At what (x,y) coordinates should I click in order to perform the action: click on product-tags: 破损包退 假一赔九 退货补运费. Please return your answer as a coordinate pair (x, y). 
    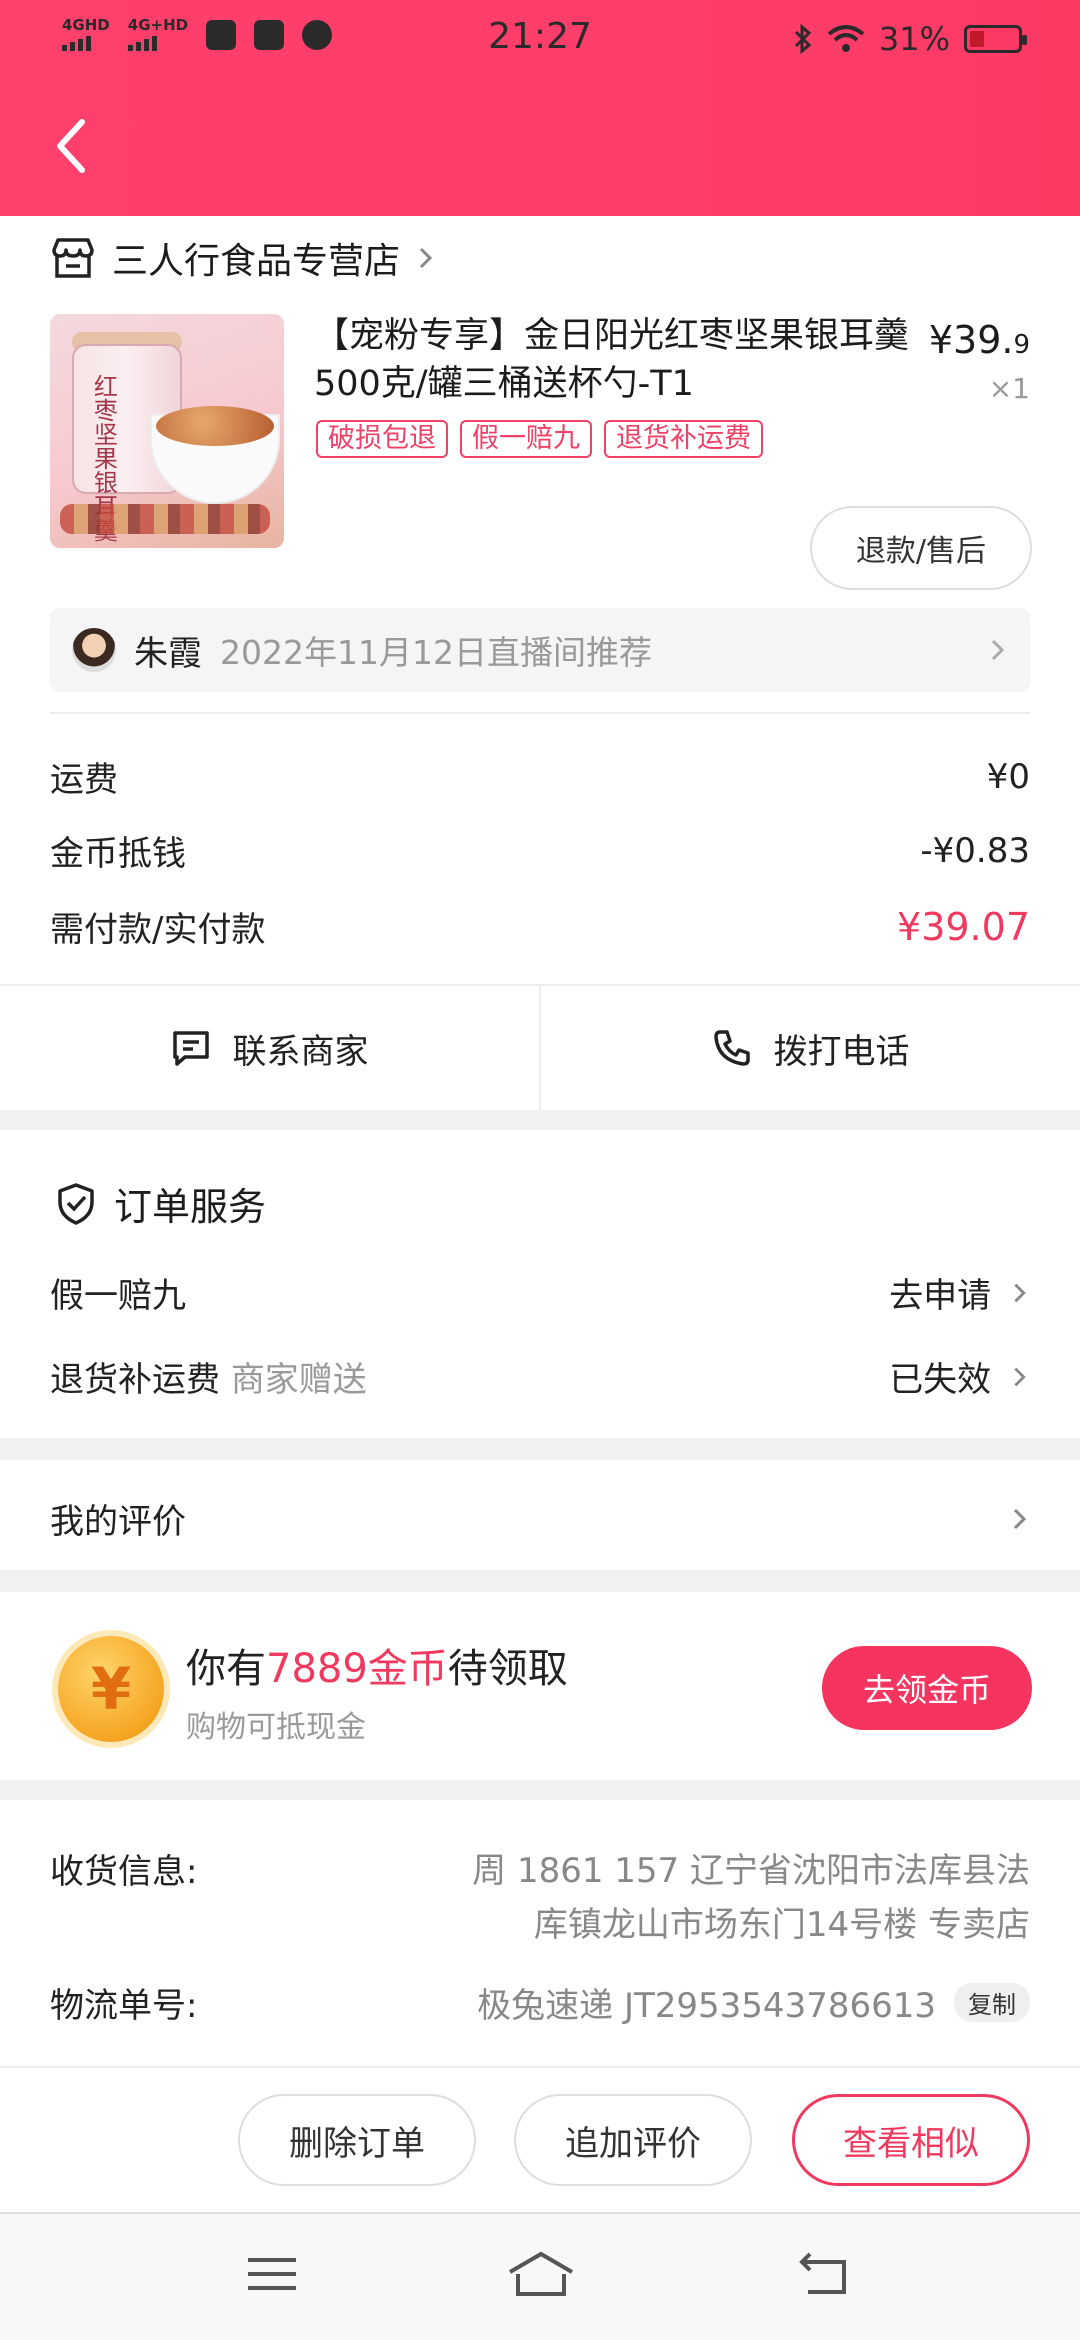
    Looking at the image, I should click on (539, 439).